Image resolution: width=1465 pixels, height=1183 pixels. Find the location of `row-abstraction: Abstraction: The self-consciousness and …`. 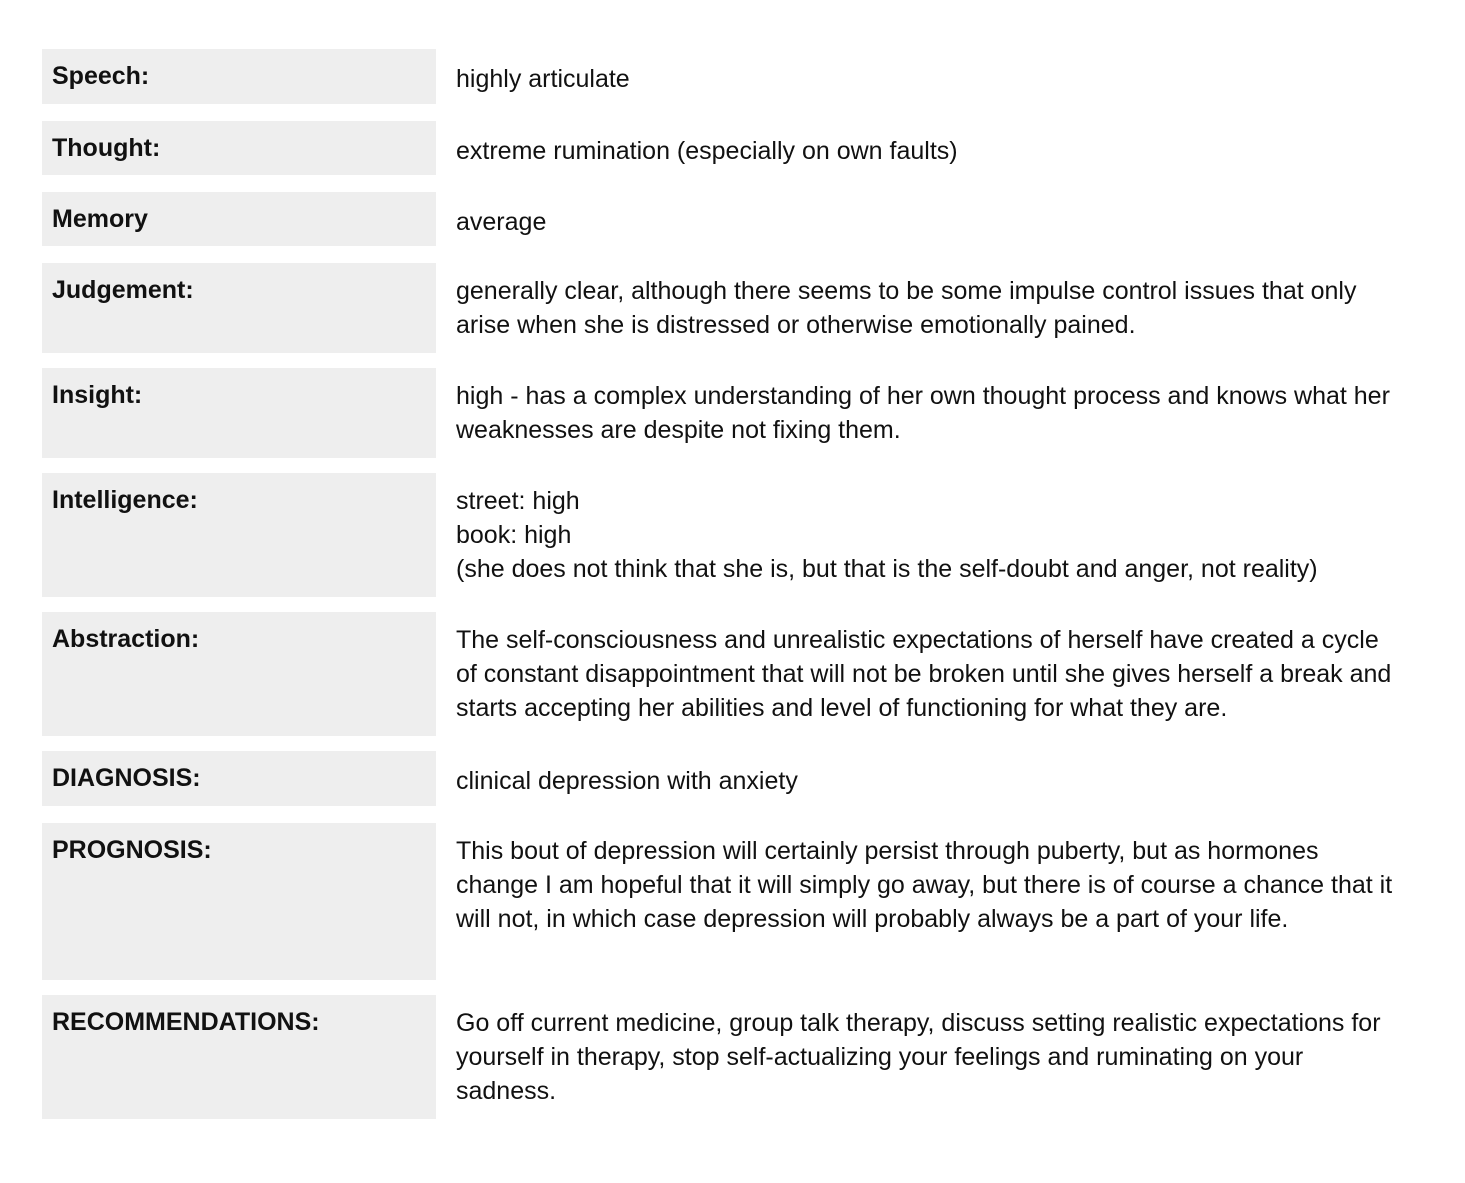

row-abstraction: Abstraction: The self-consciousness and … is located at coordinates (732, 674).